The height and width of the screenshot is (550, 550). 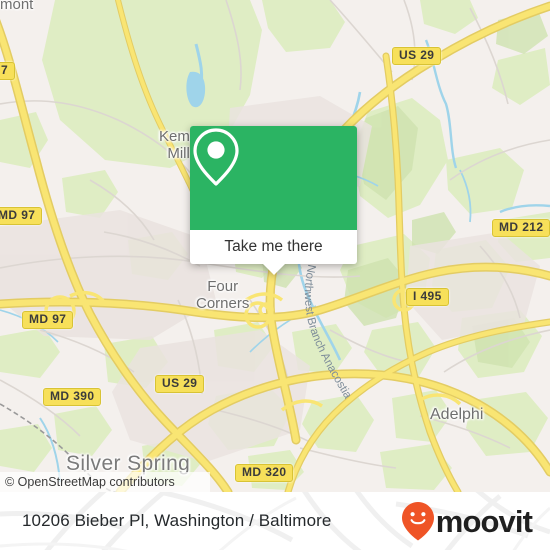 What do you see at coordinates (521, 228) in the screenshot?
I see `shield-md-212: MD 212` at bounding box center [521, 228].